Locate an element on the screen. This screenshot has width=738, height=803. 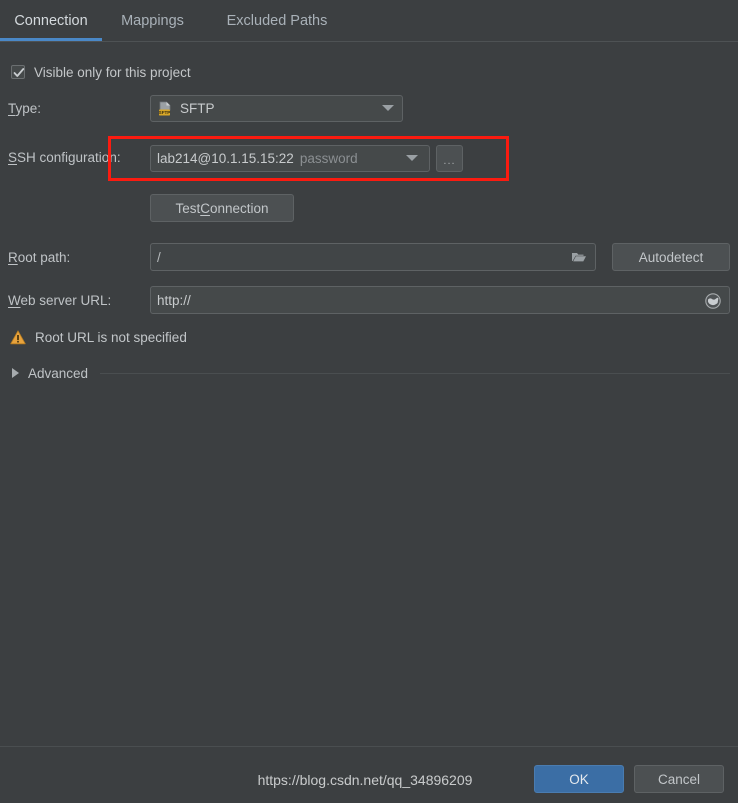
tab-bar-divider is located at coordinates (369, 41).